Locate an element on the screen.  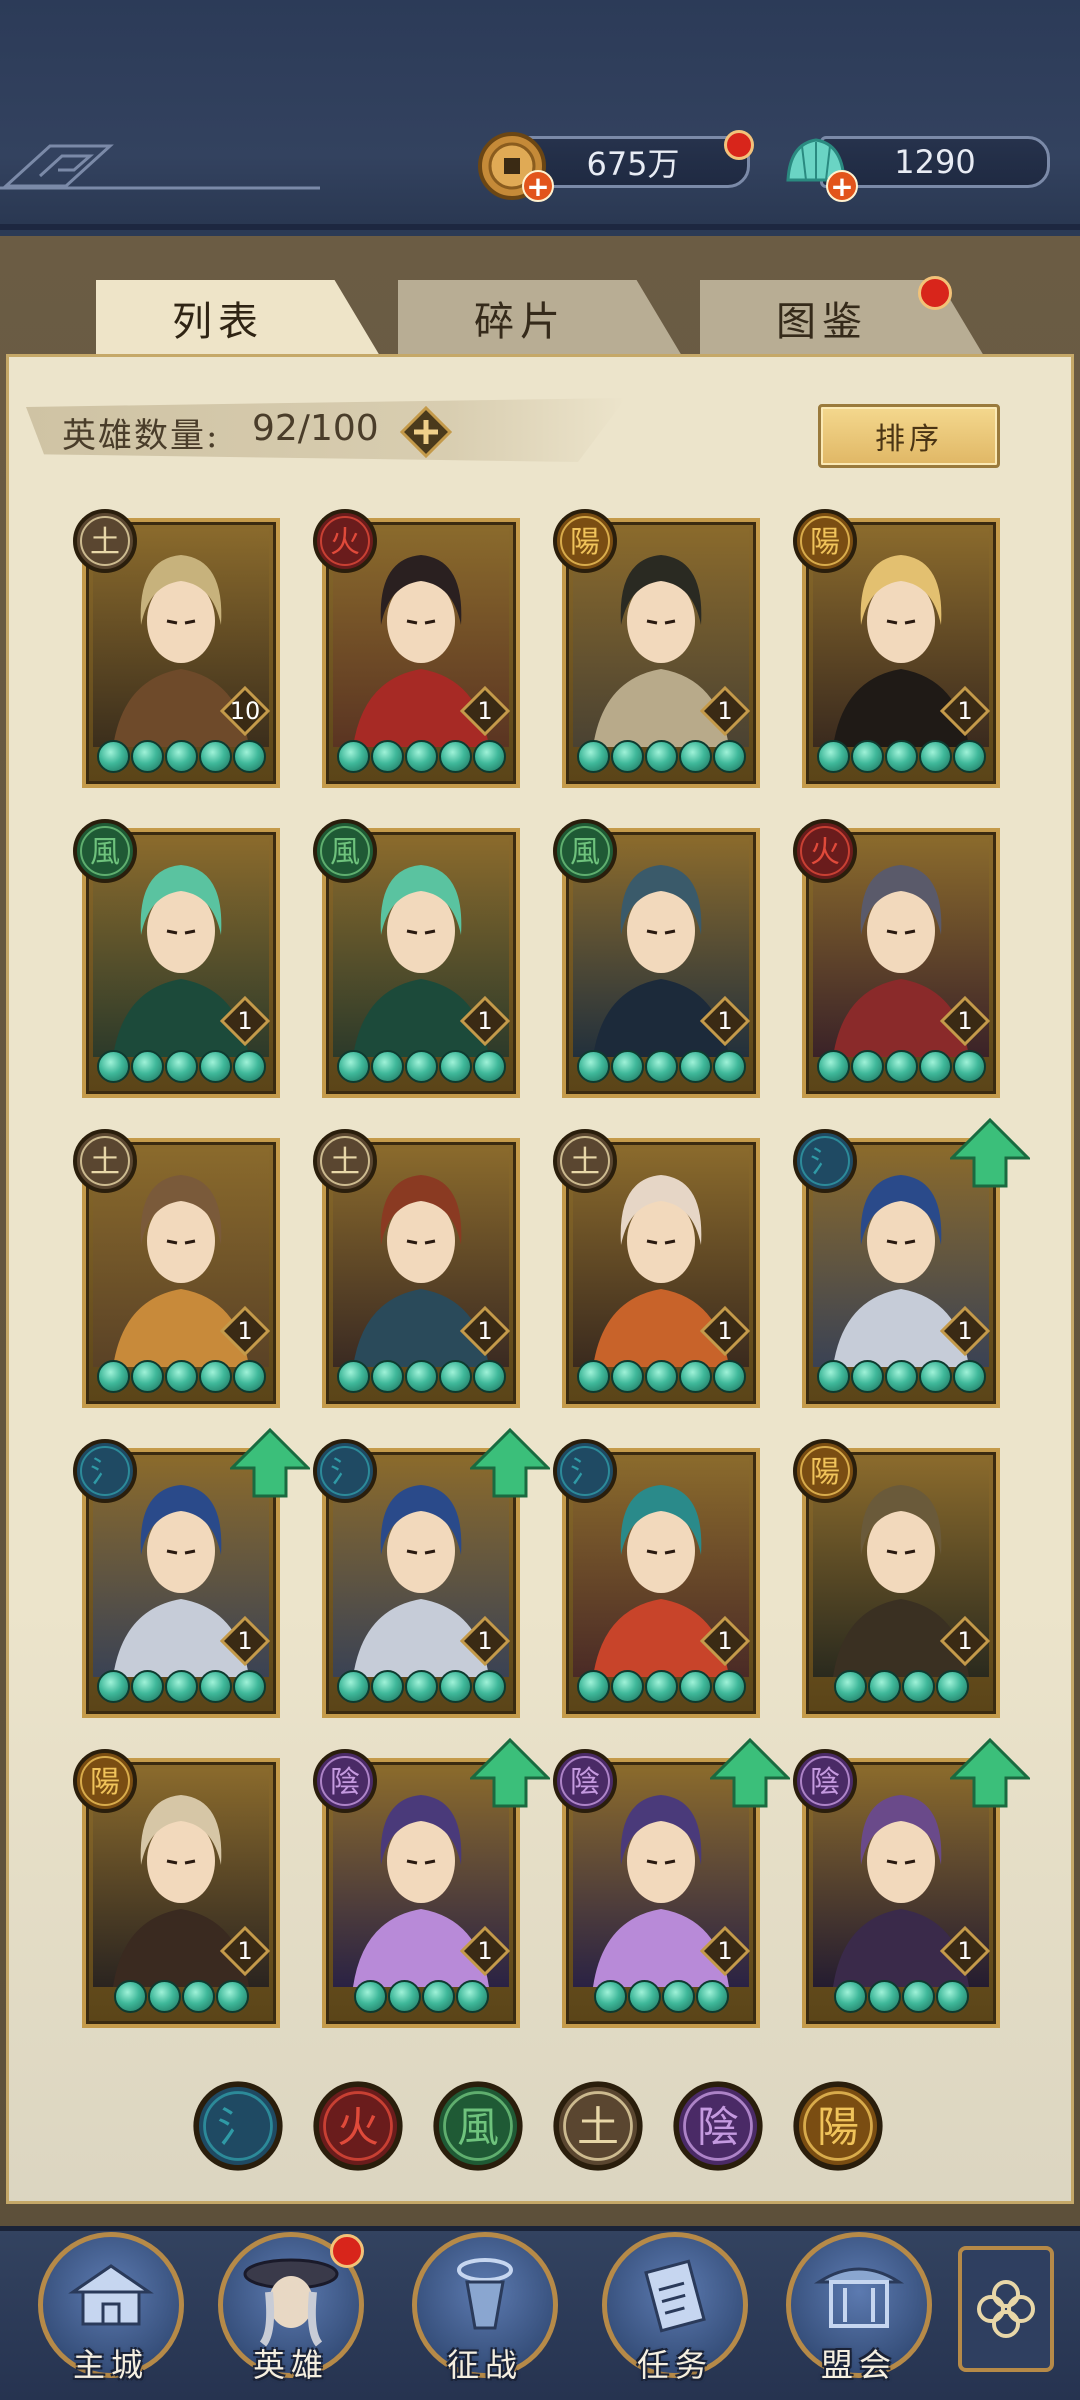
nav-tasks: 任务 is located at coordinates (675, 2312).